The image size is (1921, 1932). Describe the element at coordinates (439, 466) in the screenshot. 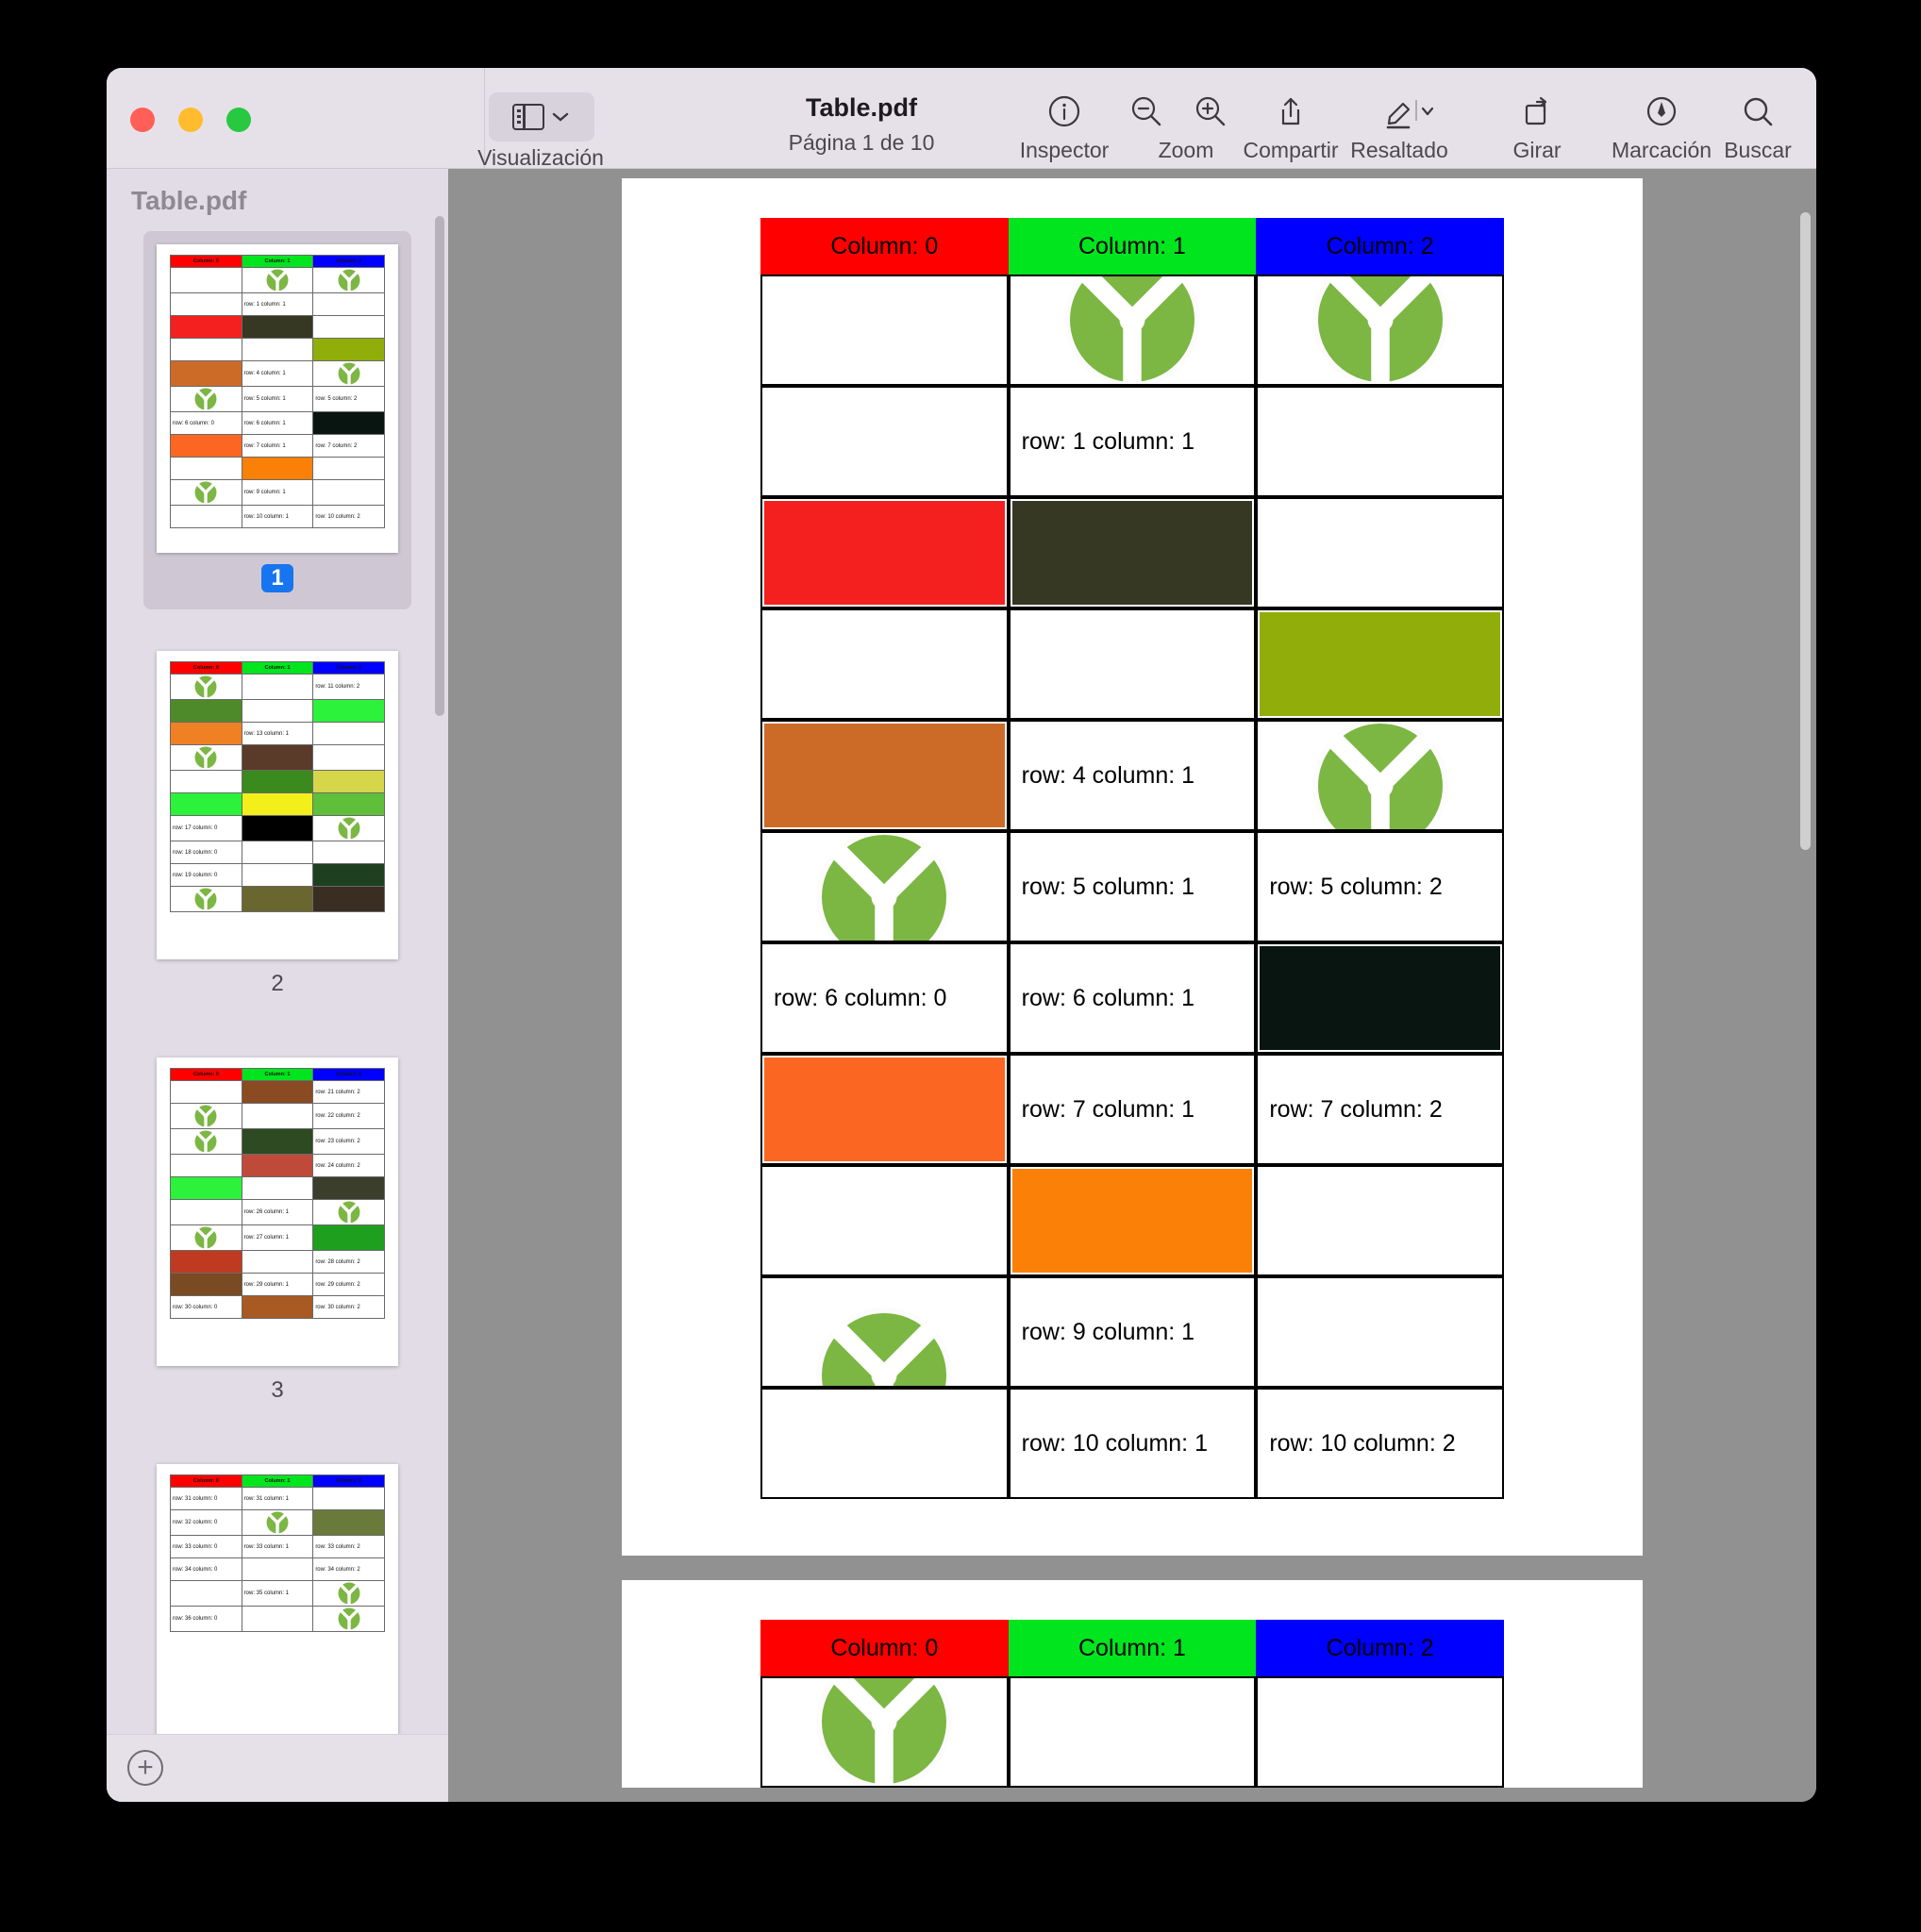

I see `sidebar-scrollbar` at that location.